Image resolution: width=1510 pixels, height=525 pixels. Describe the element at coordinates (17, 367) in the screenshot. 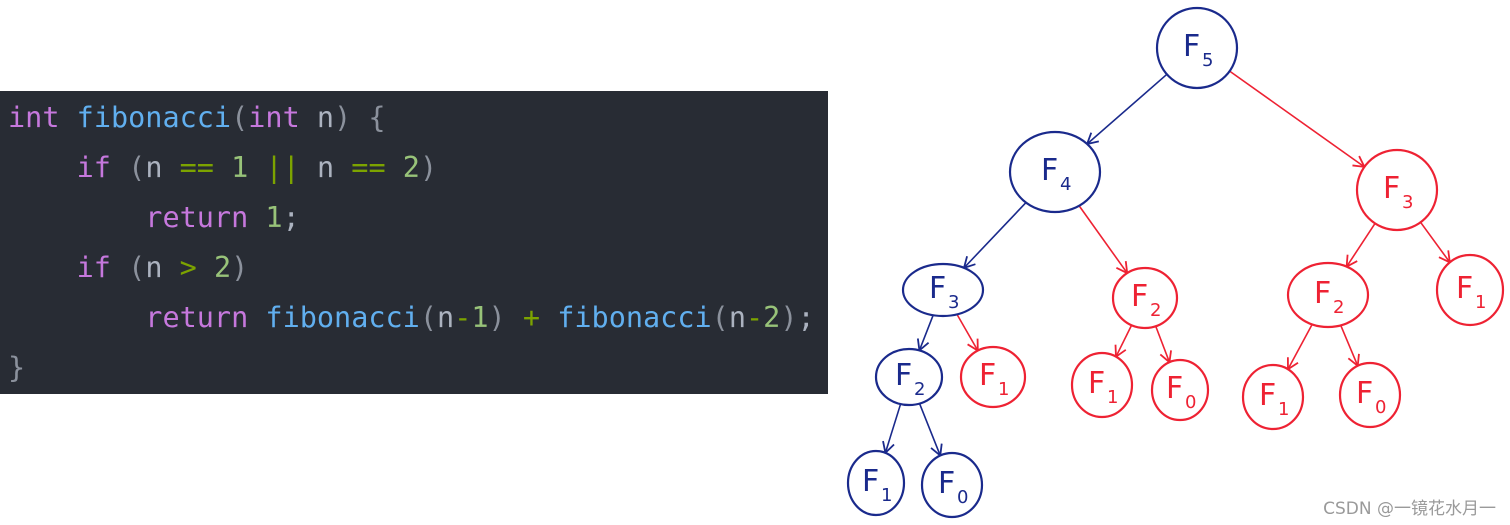

I see `code-token: }` at that location.